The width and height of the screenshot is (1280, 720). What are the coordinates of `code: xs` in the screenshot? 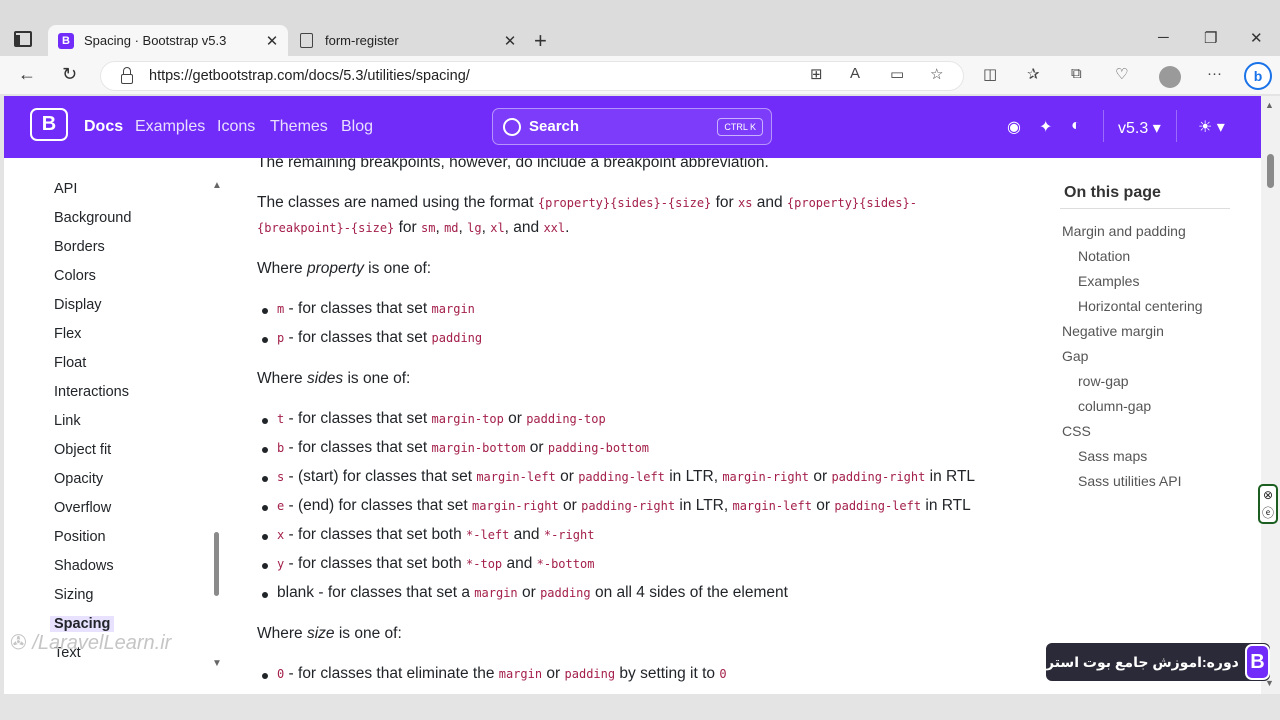 It's located at (745, 203).